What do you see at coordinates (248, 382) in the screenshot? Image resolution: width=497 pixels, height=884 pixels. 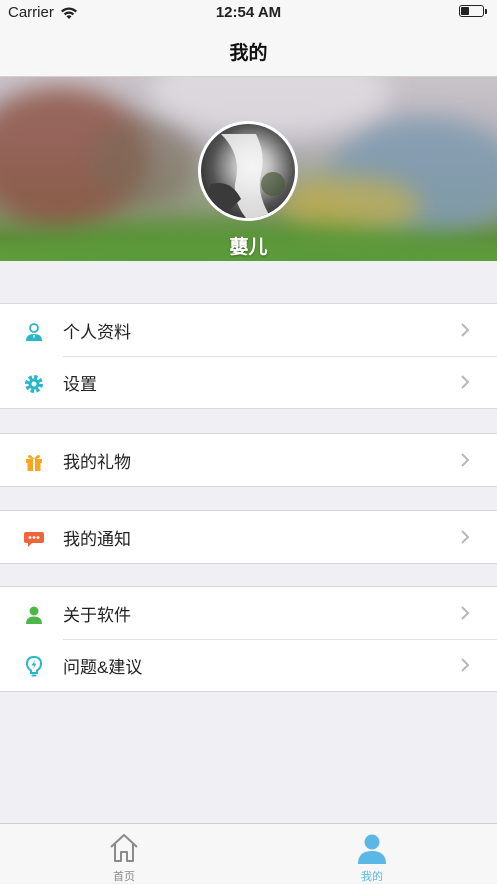 I see `menu-item-settings: 设置` at bounding box center [248, 382].